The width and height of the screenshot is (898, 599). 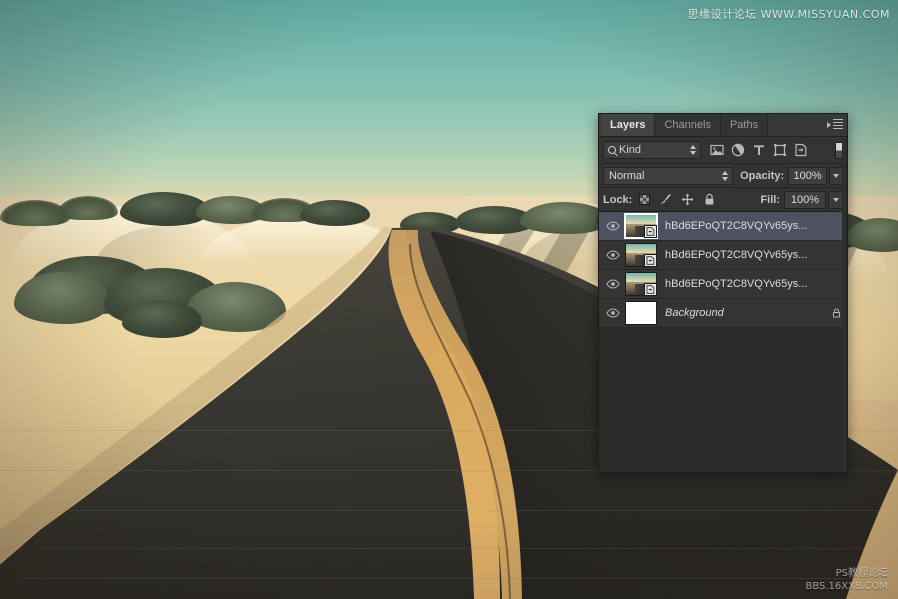 What do you see at coordinates (846, 586) in the screenshot?
I see `watermark-bottom-line2: BBS.16XX8.COM` at bounding box center [846, 586].